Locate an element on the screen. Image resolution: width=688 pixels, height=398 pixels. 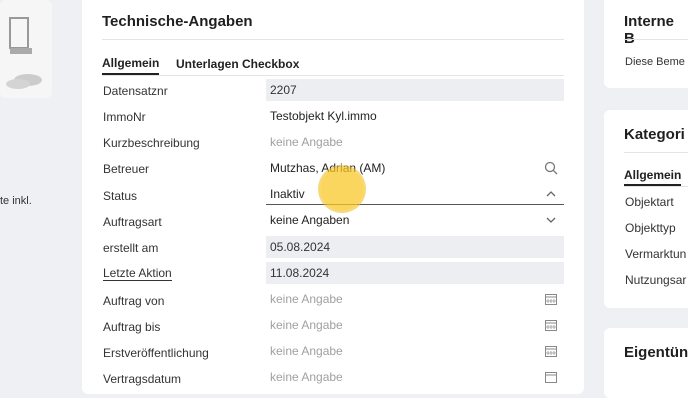
interne-text: Diese Beme is located at coordinates (655, 62).